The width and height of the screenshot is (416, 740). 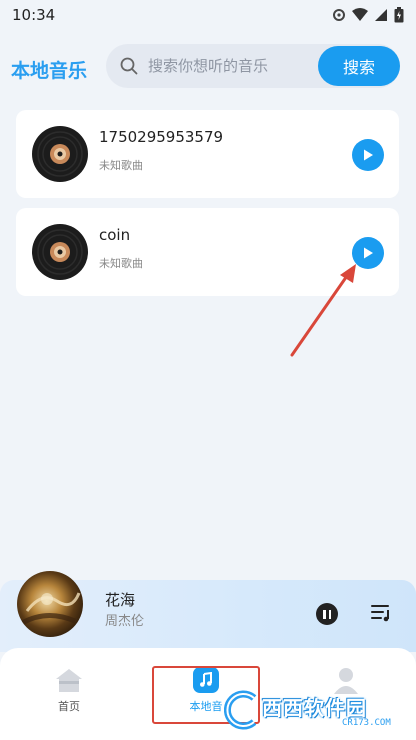 What do you see at coordinates (125, 621) in the screenshot?
I see `now-playing-artist: 周杰伦` at bounding box center [125, 621].